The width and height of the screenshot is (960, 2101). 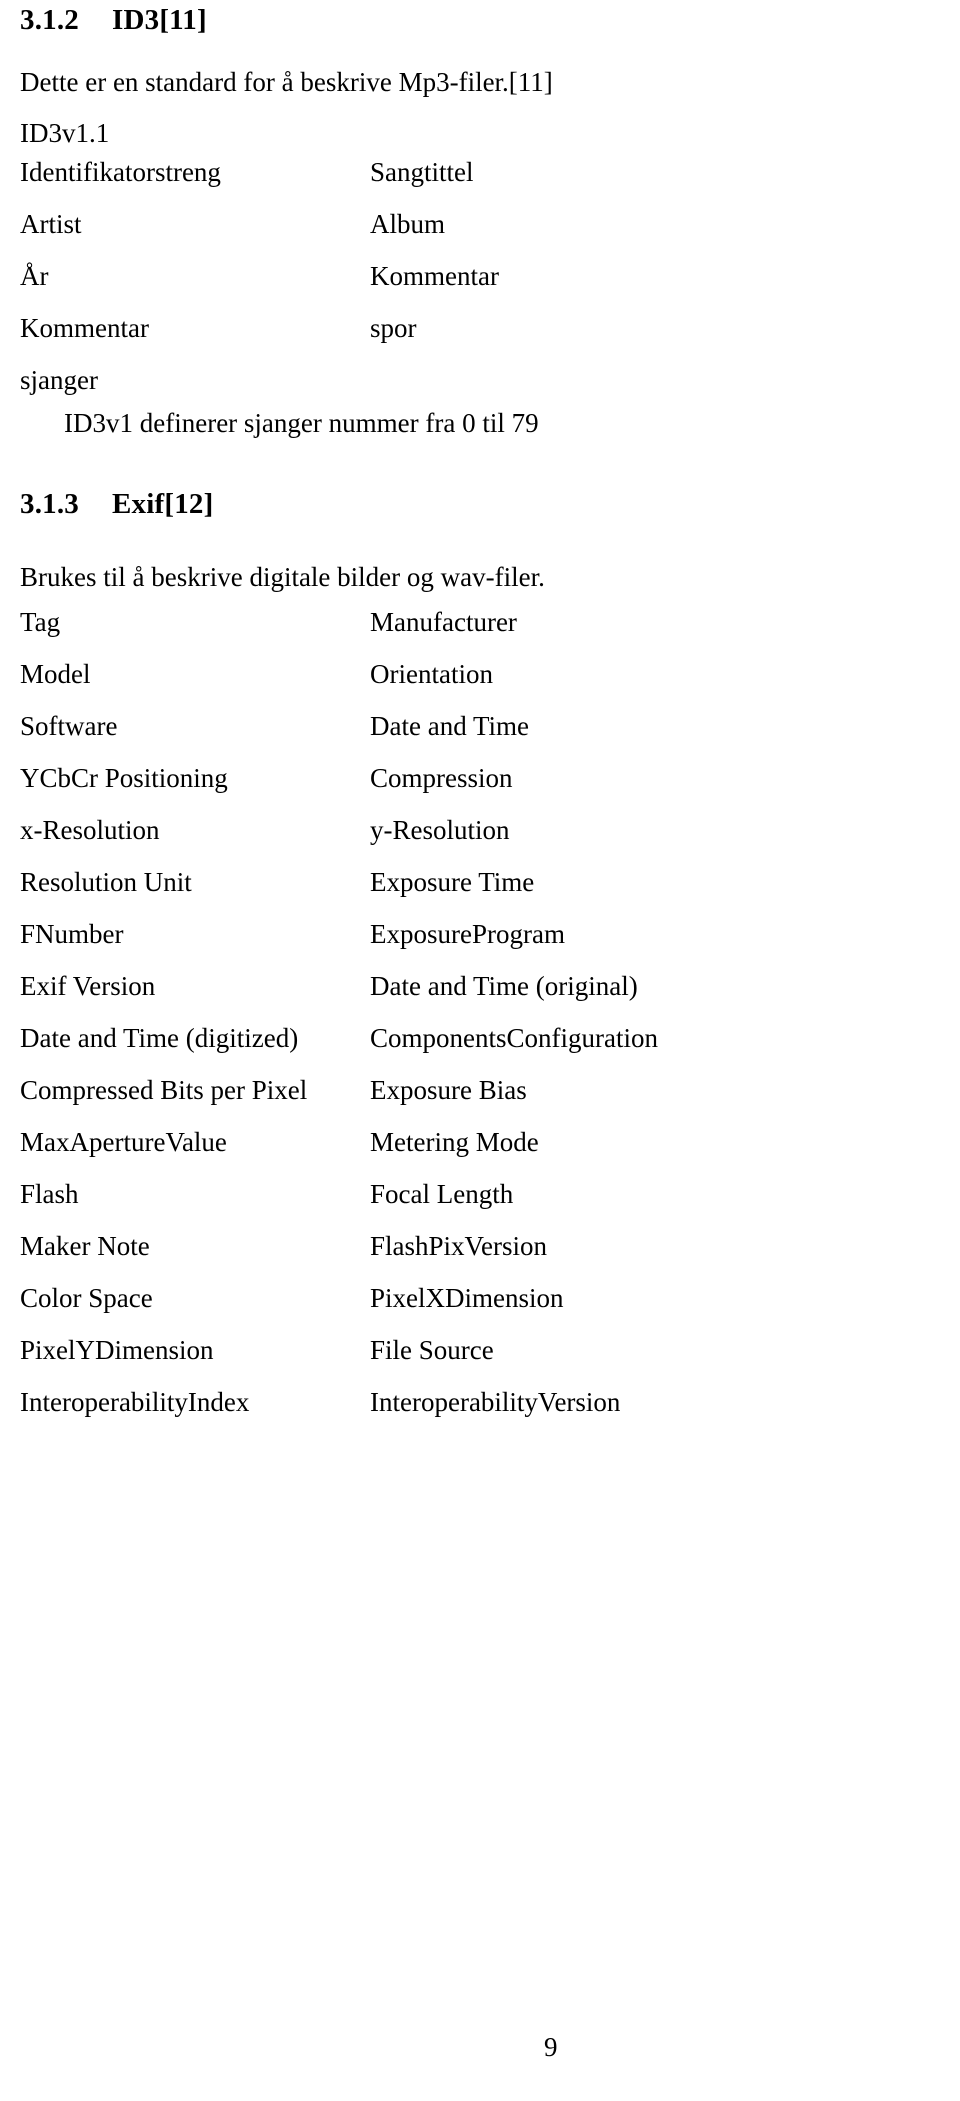 What do you see at coordinates (449, 726) in the screenshot?
I see `tag-name-right: Date and Time` at bounding box center [449, 726].